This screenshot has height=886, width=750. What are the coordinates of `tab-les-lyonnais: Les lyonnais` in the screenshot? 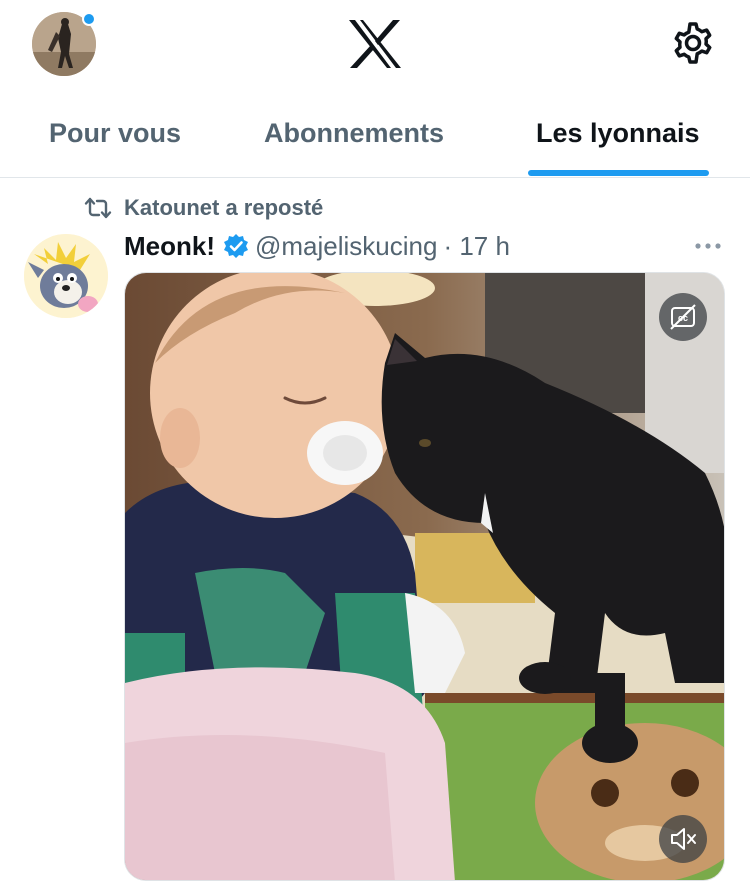 It's located at (618, 137).